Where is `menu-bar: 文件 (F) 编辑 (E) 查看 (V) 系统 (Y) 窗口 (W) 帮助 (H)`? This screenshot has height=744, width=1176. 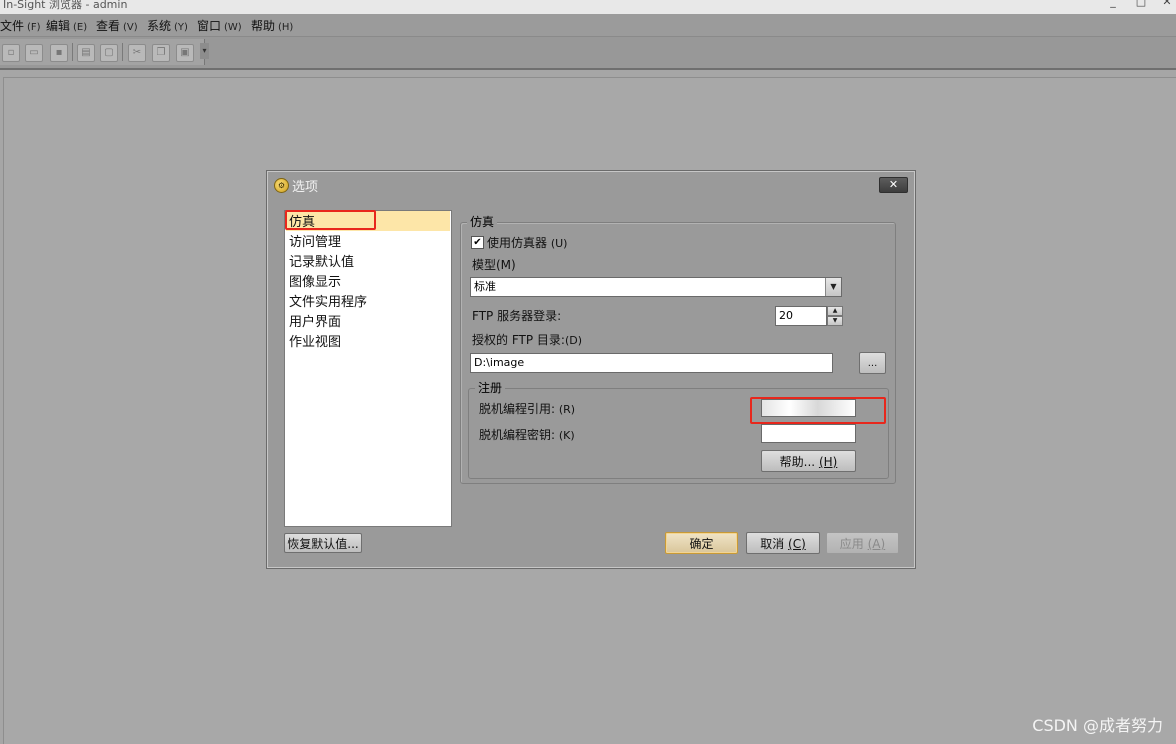 menu-bar: 文件 (F) 编辑 (E) 查看 (V) 系统 (Y) 窗口 (W) 帮助 (H) is located at coordinates (588, 25).